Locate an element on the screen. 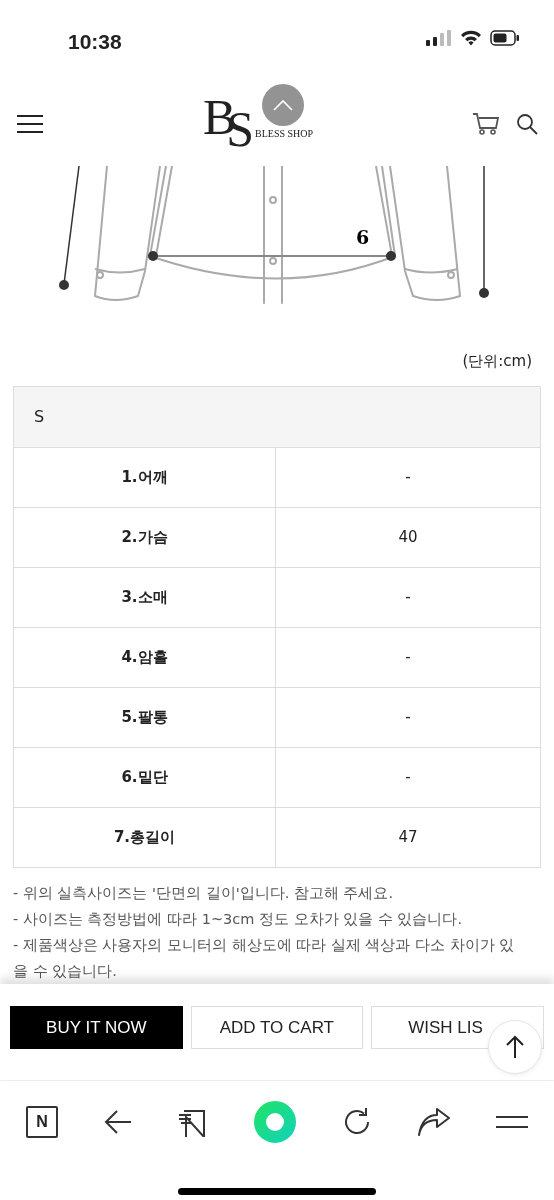 The height and width of the screenshot is (1200, 554). chevron-up-icon is located at coordinates (283, 105).